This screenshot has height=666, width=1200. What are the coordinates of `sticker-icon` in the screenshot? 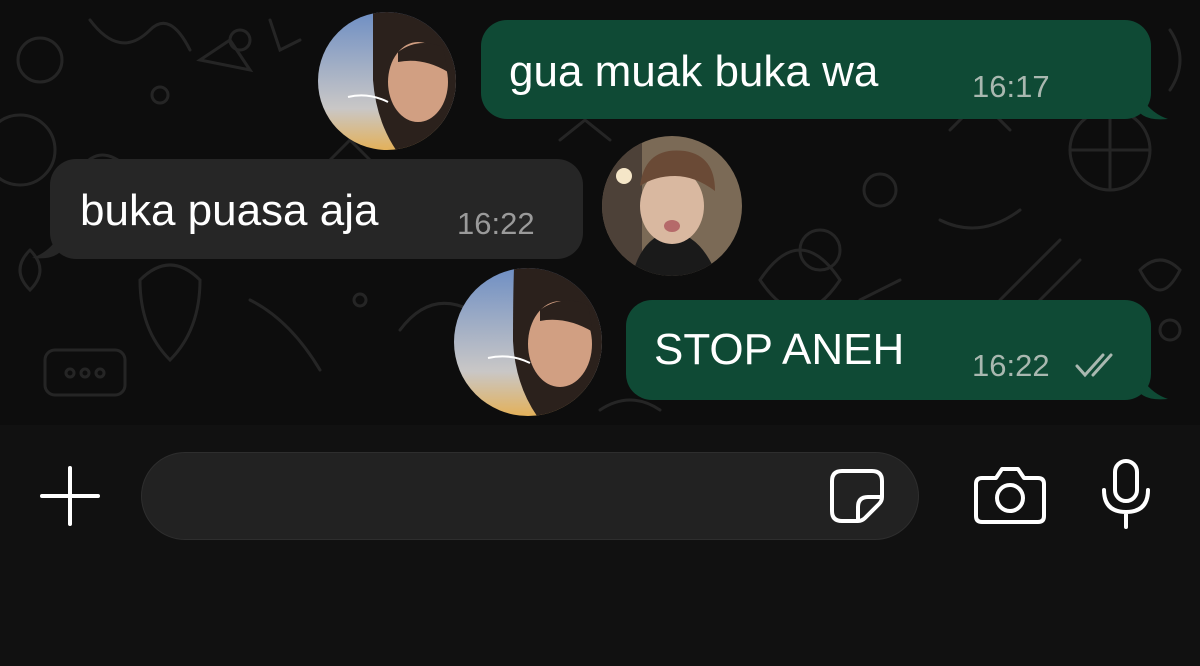 It's located at (857, 496).